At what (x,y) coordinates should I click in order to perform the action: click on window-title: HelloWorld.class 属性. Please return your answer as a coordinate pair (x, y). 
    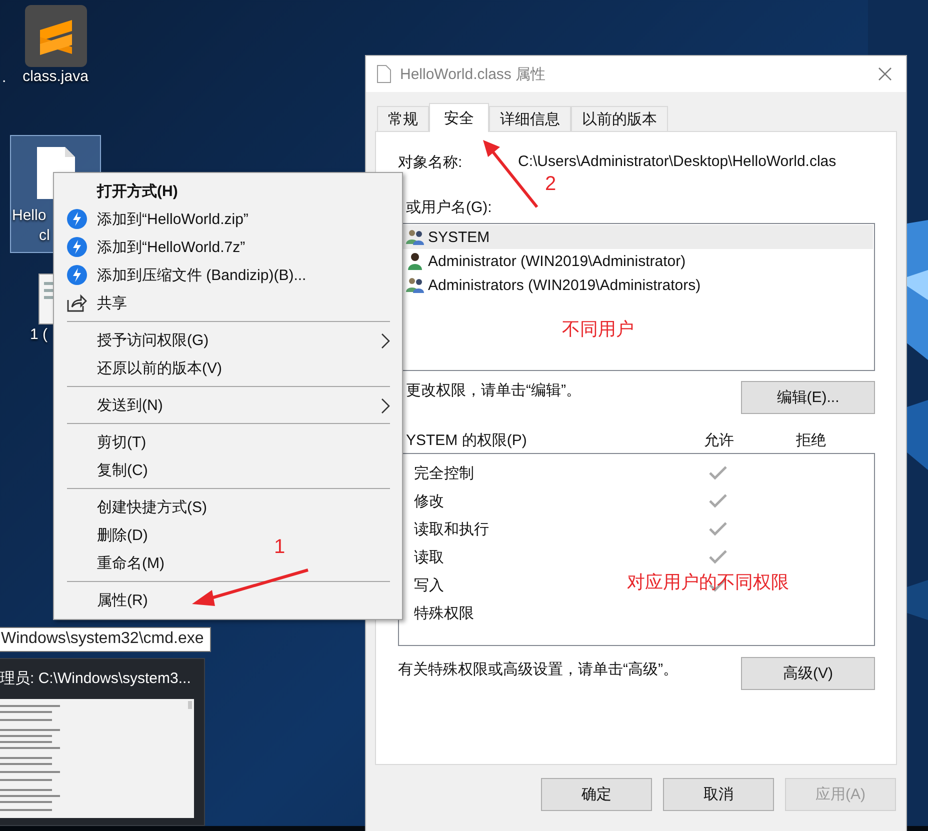
    Looking at the image, I should click on (473, 74).